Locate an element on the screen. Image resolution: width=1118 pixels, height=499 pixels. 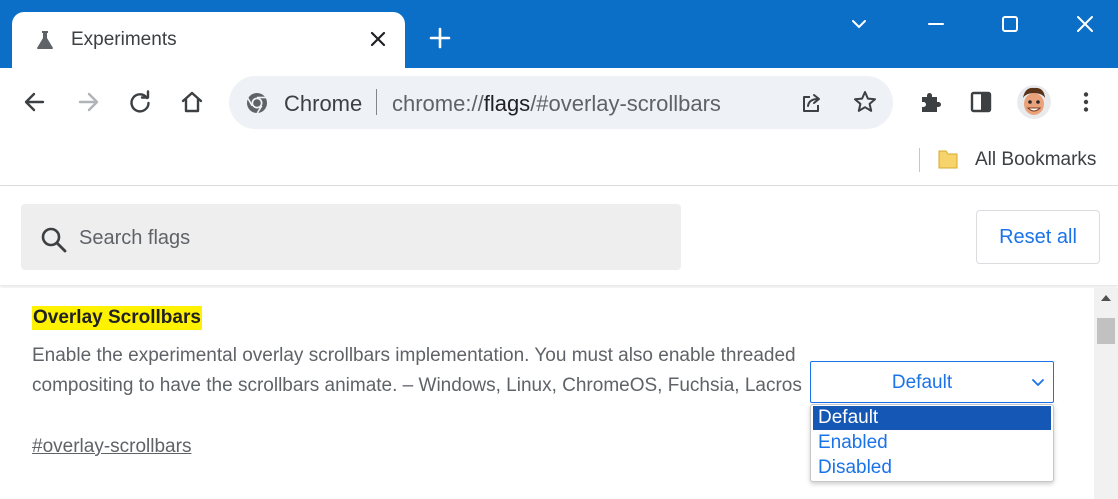
title-bar: Experiments is located at coordinates (559, 35).